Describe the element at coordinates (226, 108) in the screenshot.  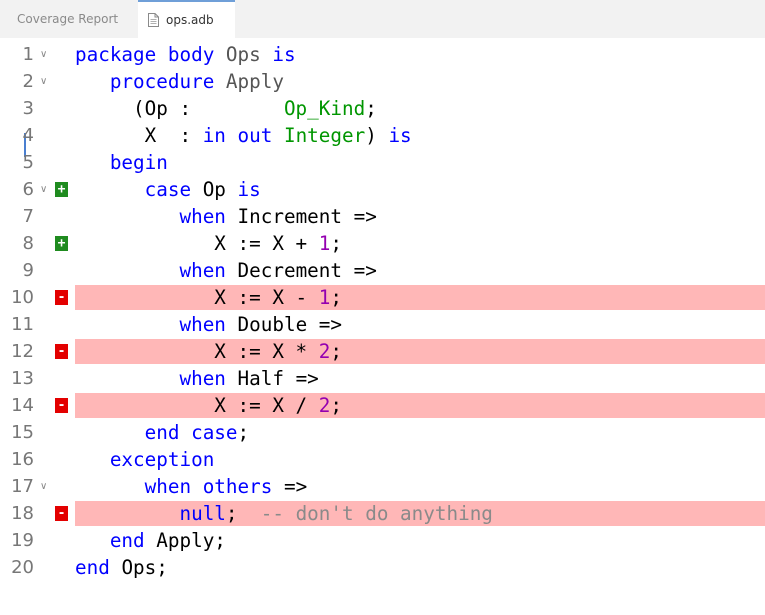
I see `code-text: (Op : Op_Kind;` at that location.